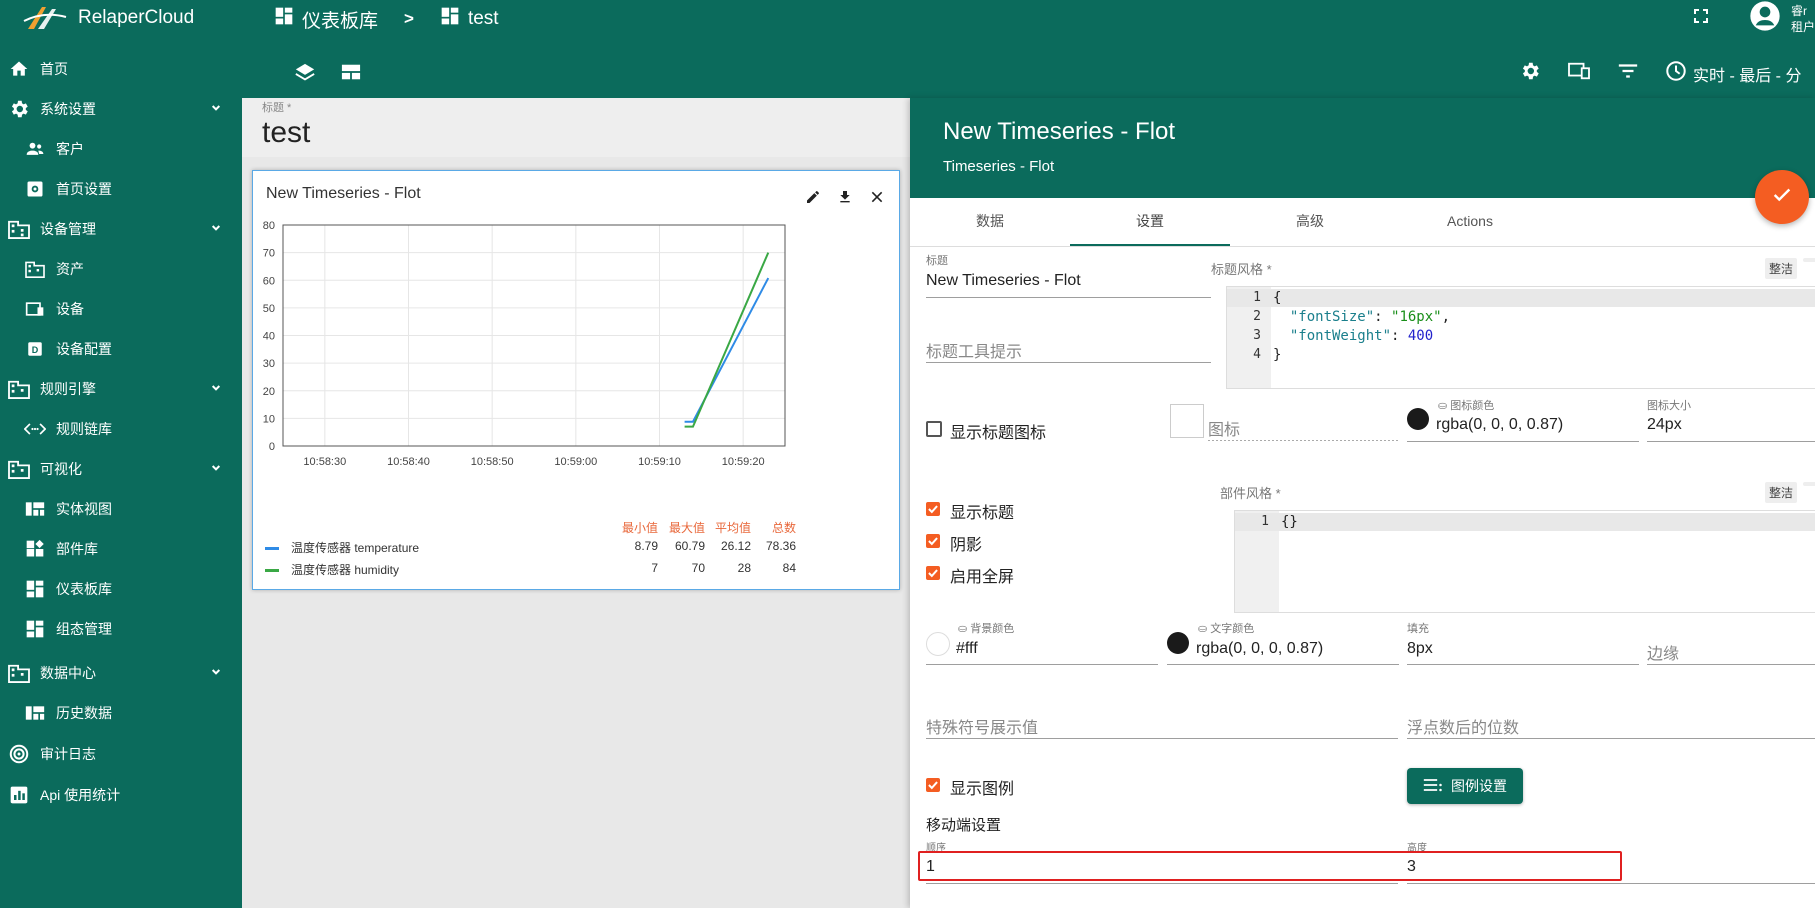 Image resolution: width=1815 pixels, height=908 pixels. Describe the element at coordinates (1226, 629) in the screenshot. I see `text-color-label: ⛀ 文字颜色` at that location.